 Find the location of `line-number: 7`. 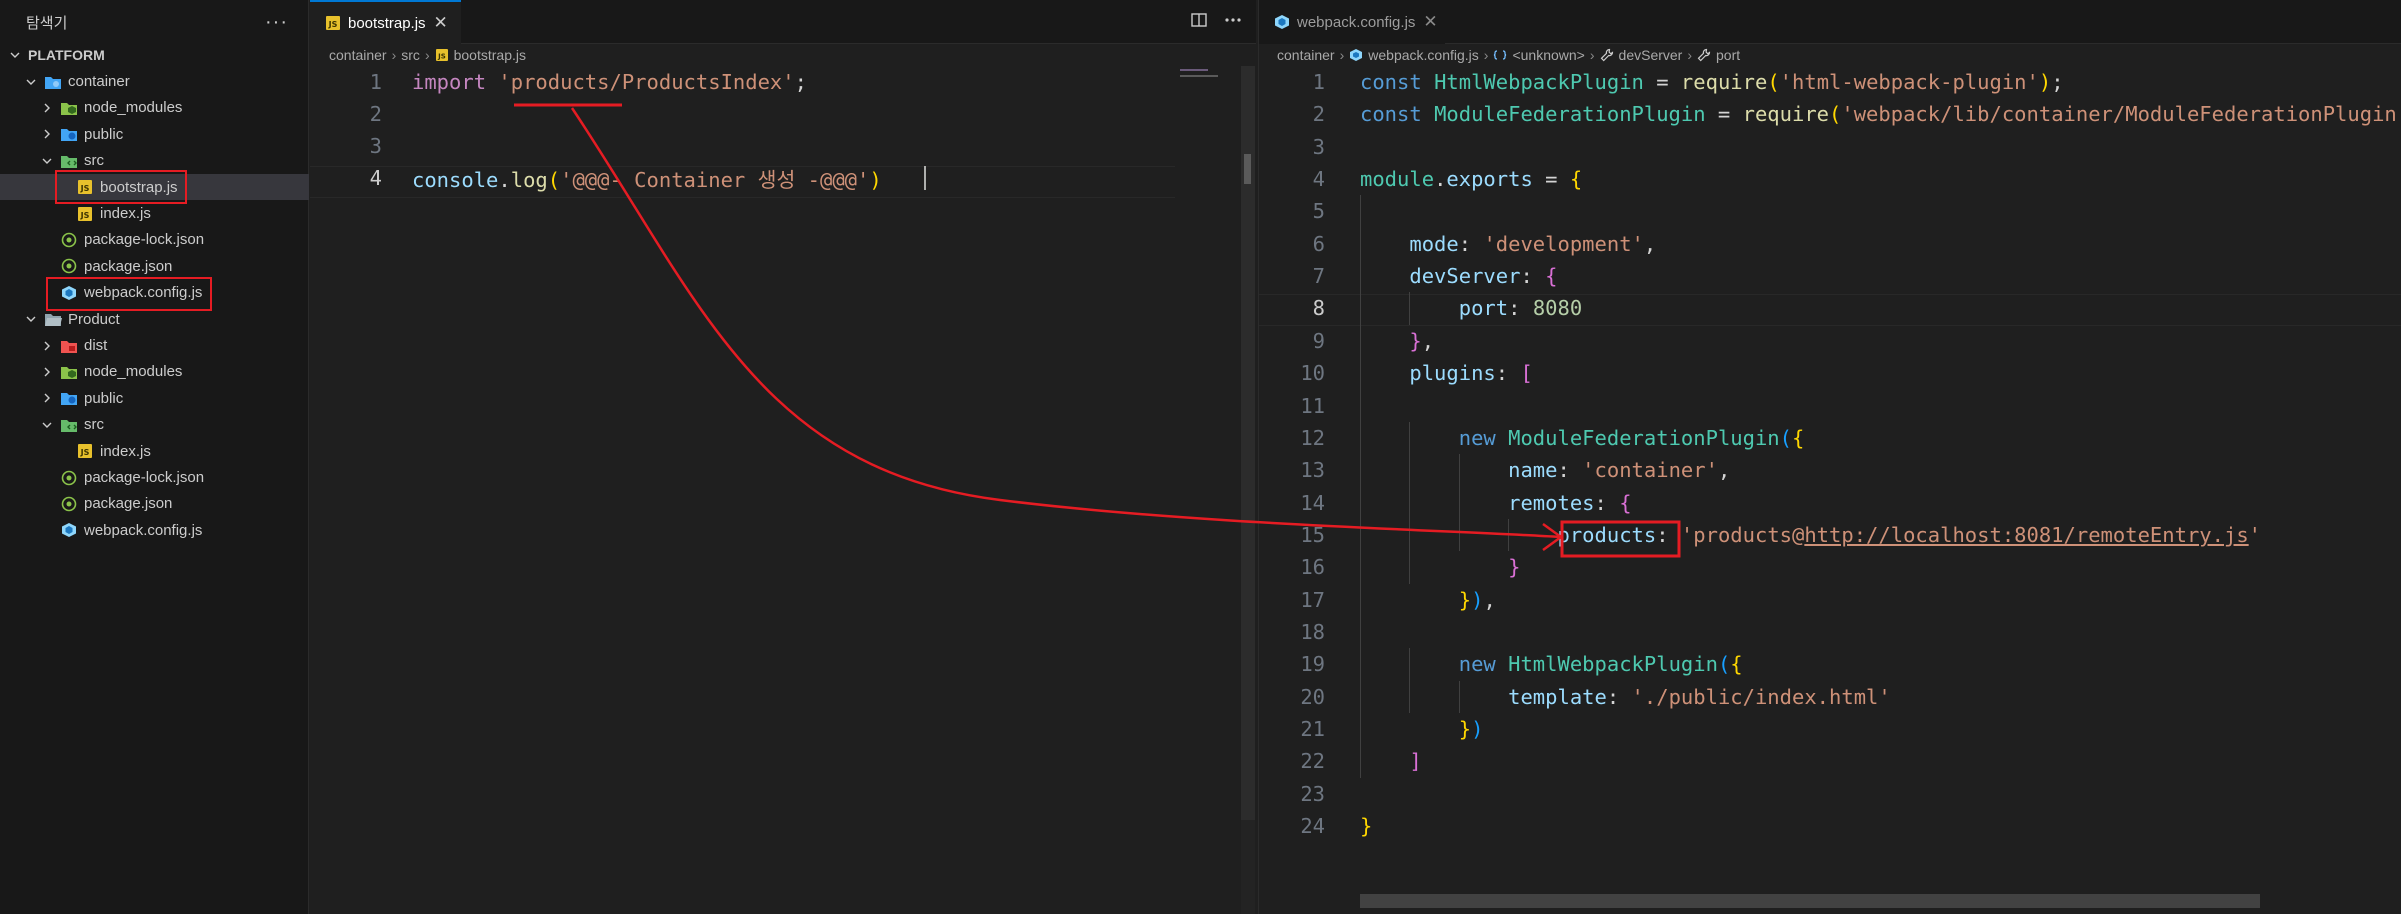

line-number: 7 is located at coordinates (1318, 276).